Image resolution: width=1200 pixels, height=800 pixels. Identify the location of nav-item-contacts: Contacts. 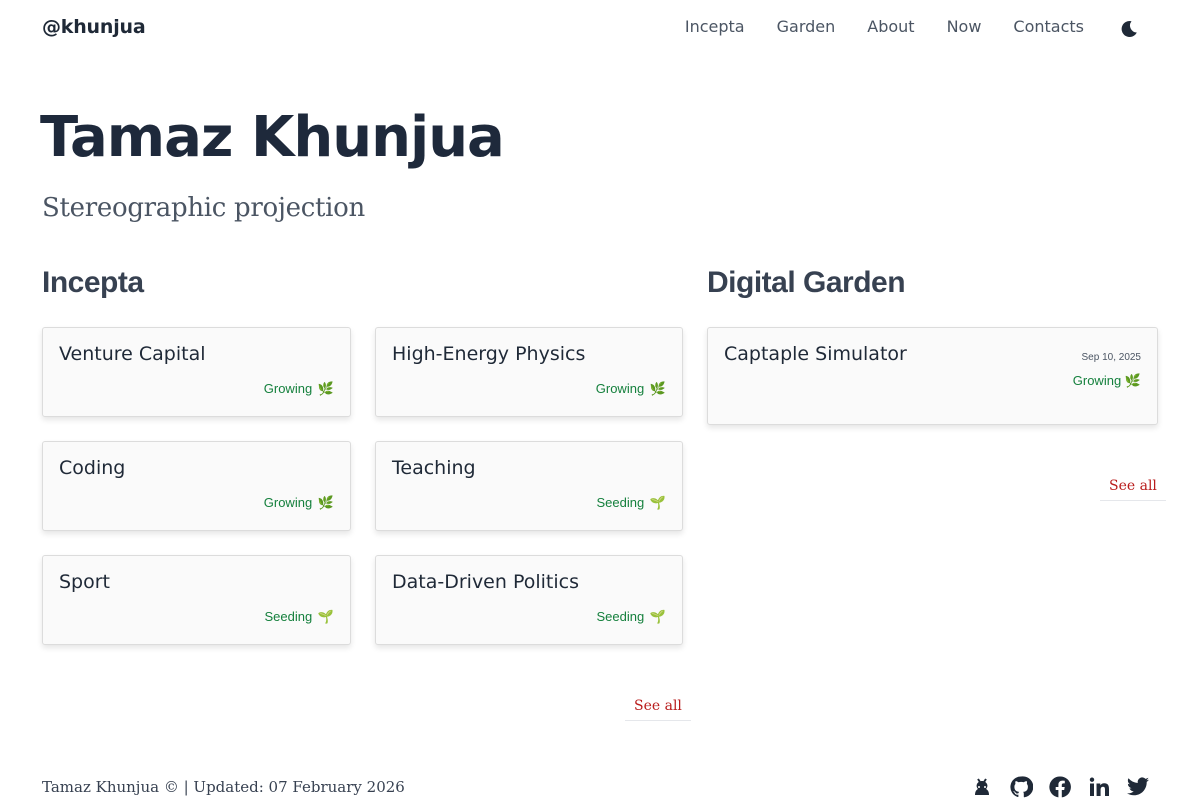
(1048, 26).